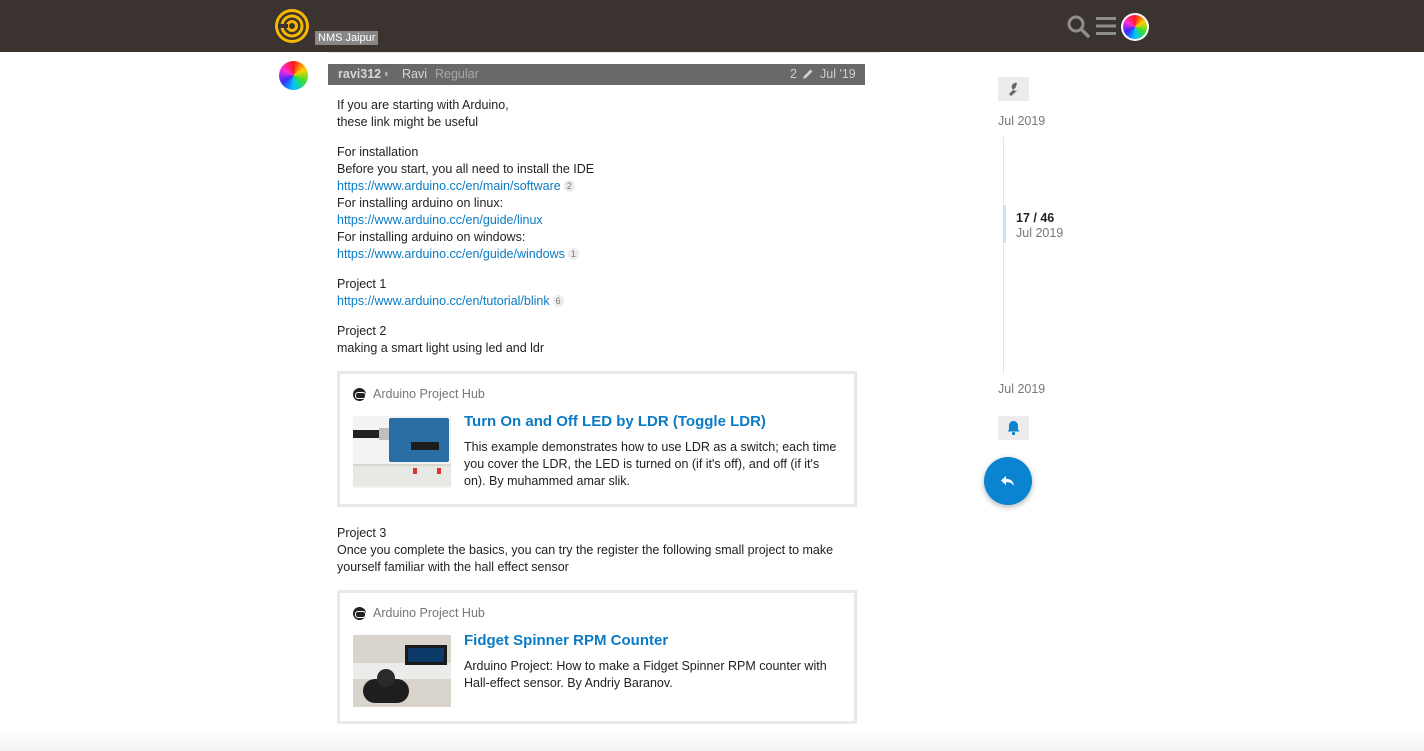 This screenshot has height=751, width=1424. What do you see at coordinates (838, 74) in the screenshot?
I see `post-date: Jul '19` at bounding box center [838, 74].